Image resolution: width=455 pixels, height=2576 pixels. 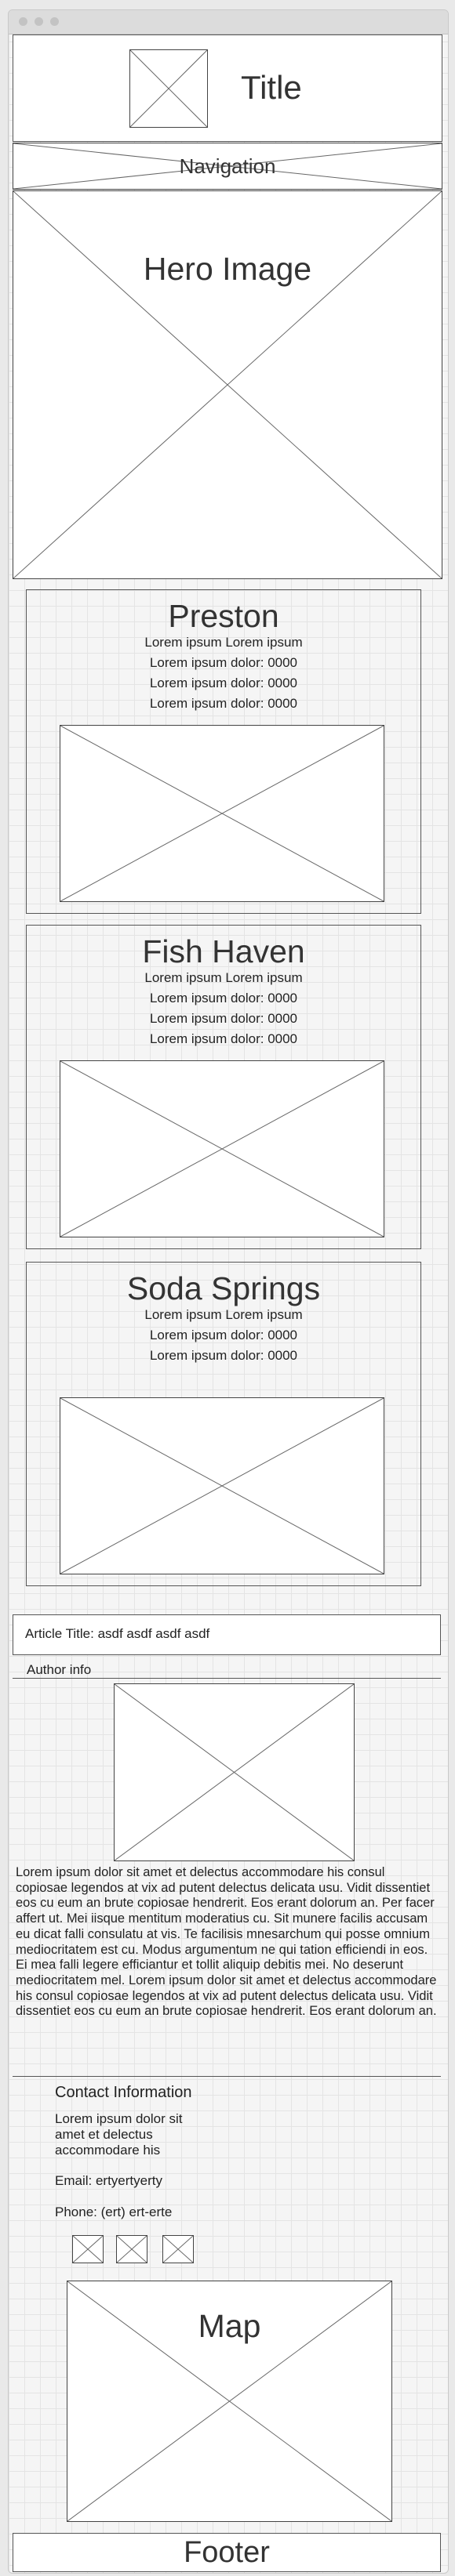 I want to click on contact-heading: Contact Information, so click(x=123, y=2092).